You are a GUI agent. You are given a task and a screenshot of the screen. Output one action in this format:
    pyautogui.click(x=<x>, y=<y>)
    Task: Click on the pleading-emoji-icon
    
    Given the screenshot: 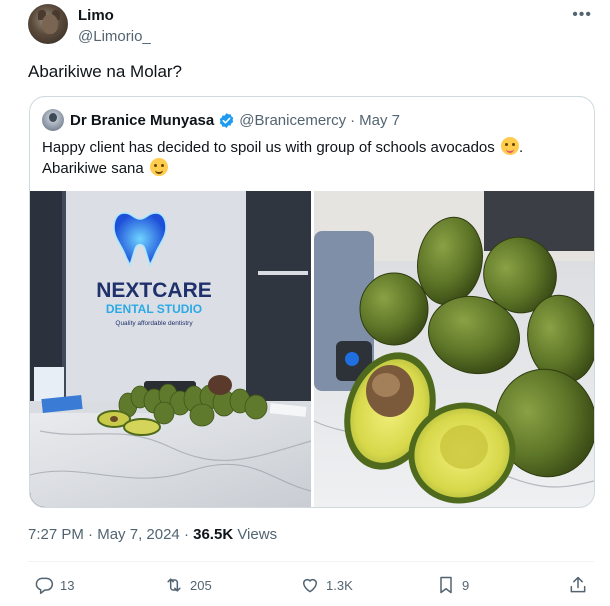 What is the action you would take?
    pyautogui.click(x=158, y=167)
    